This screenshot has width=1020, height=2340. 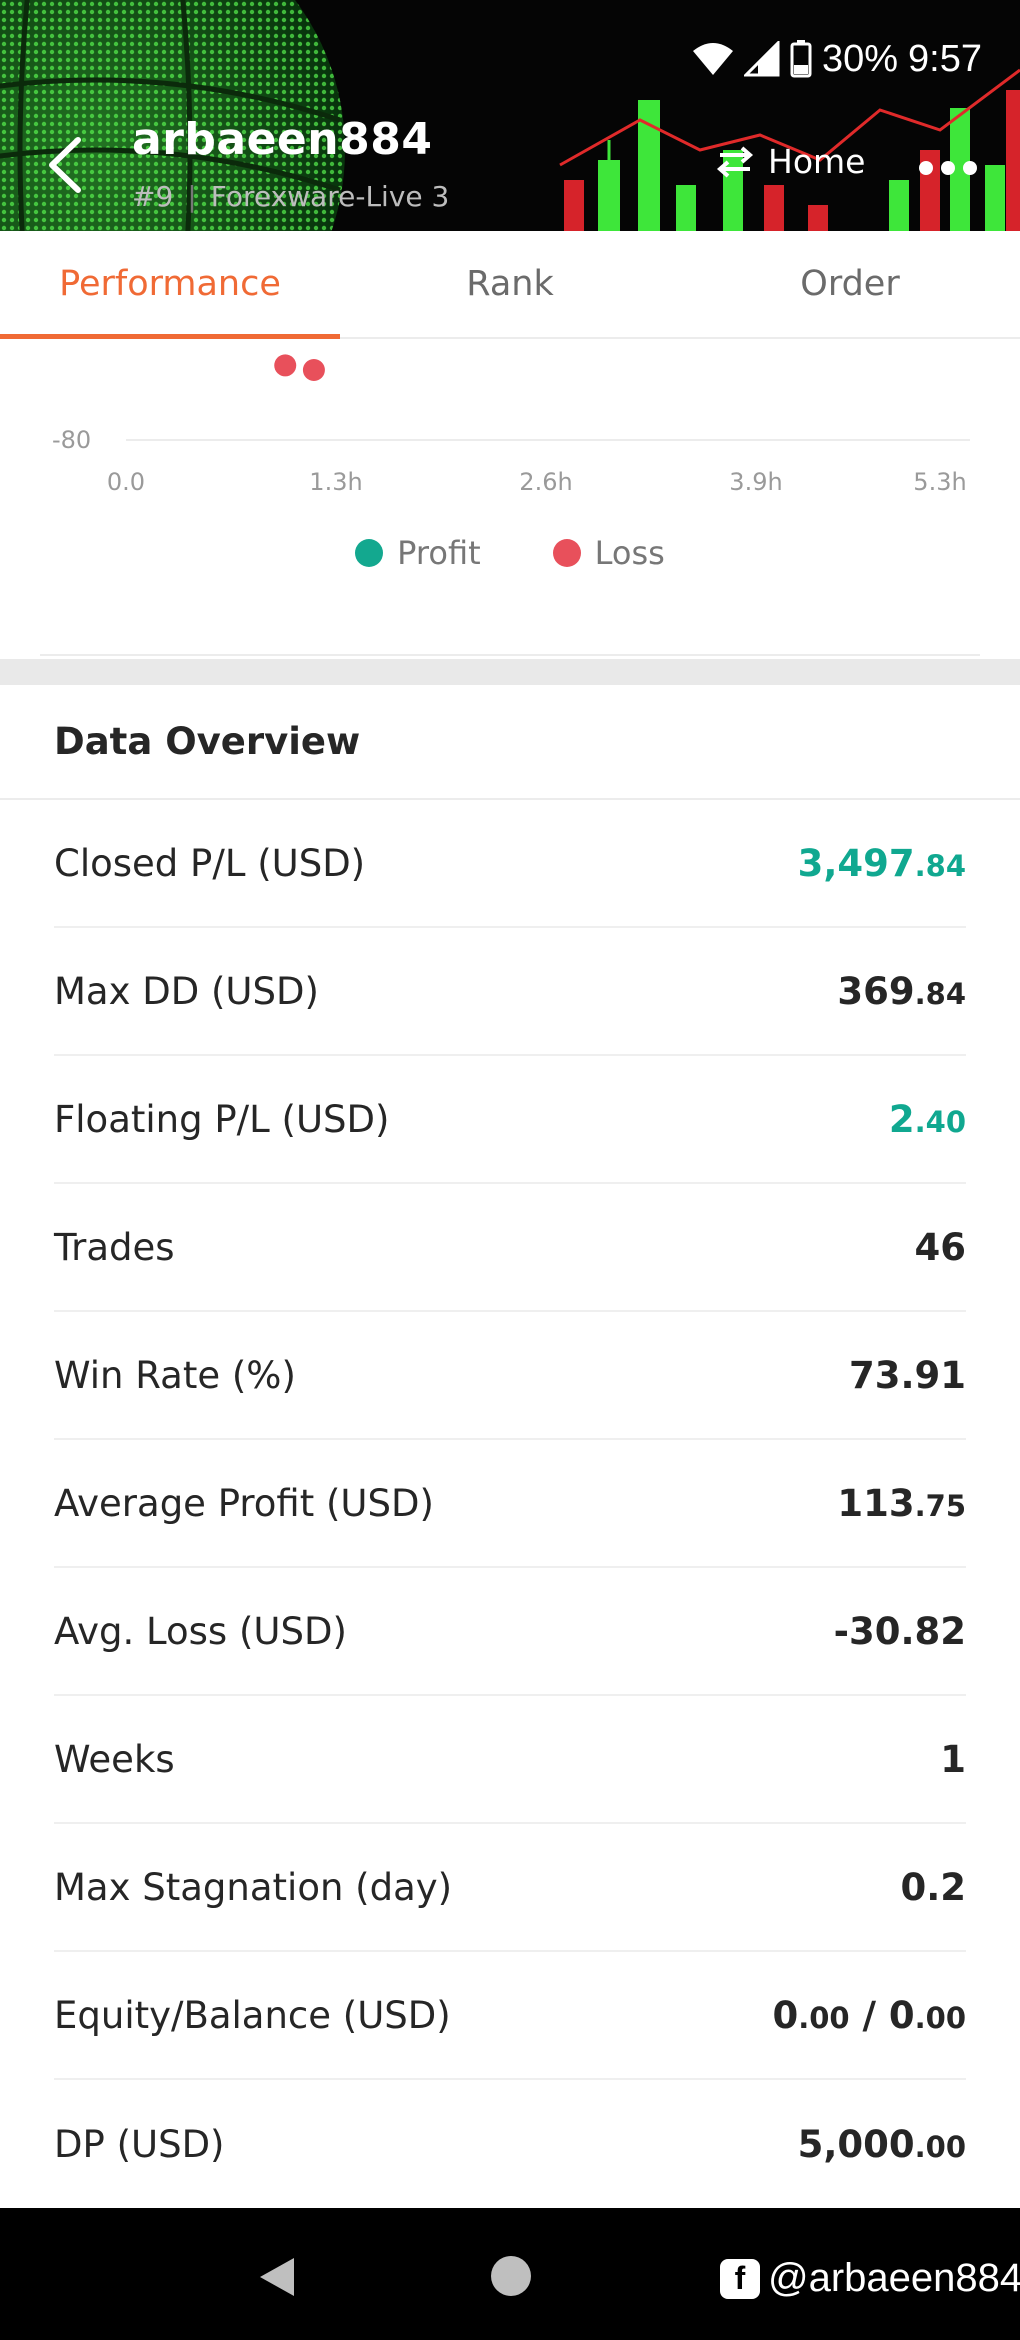 What do you see at coordinates (939, 482) in the screenshot?
I see `x-tick-label: 5.3h` at bounding box center [939, 482].